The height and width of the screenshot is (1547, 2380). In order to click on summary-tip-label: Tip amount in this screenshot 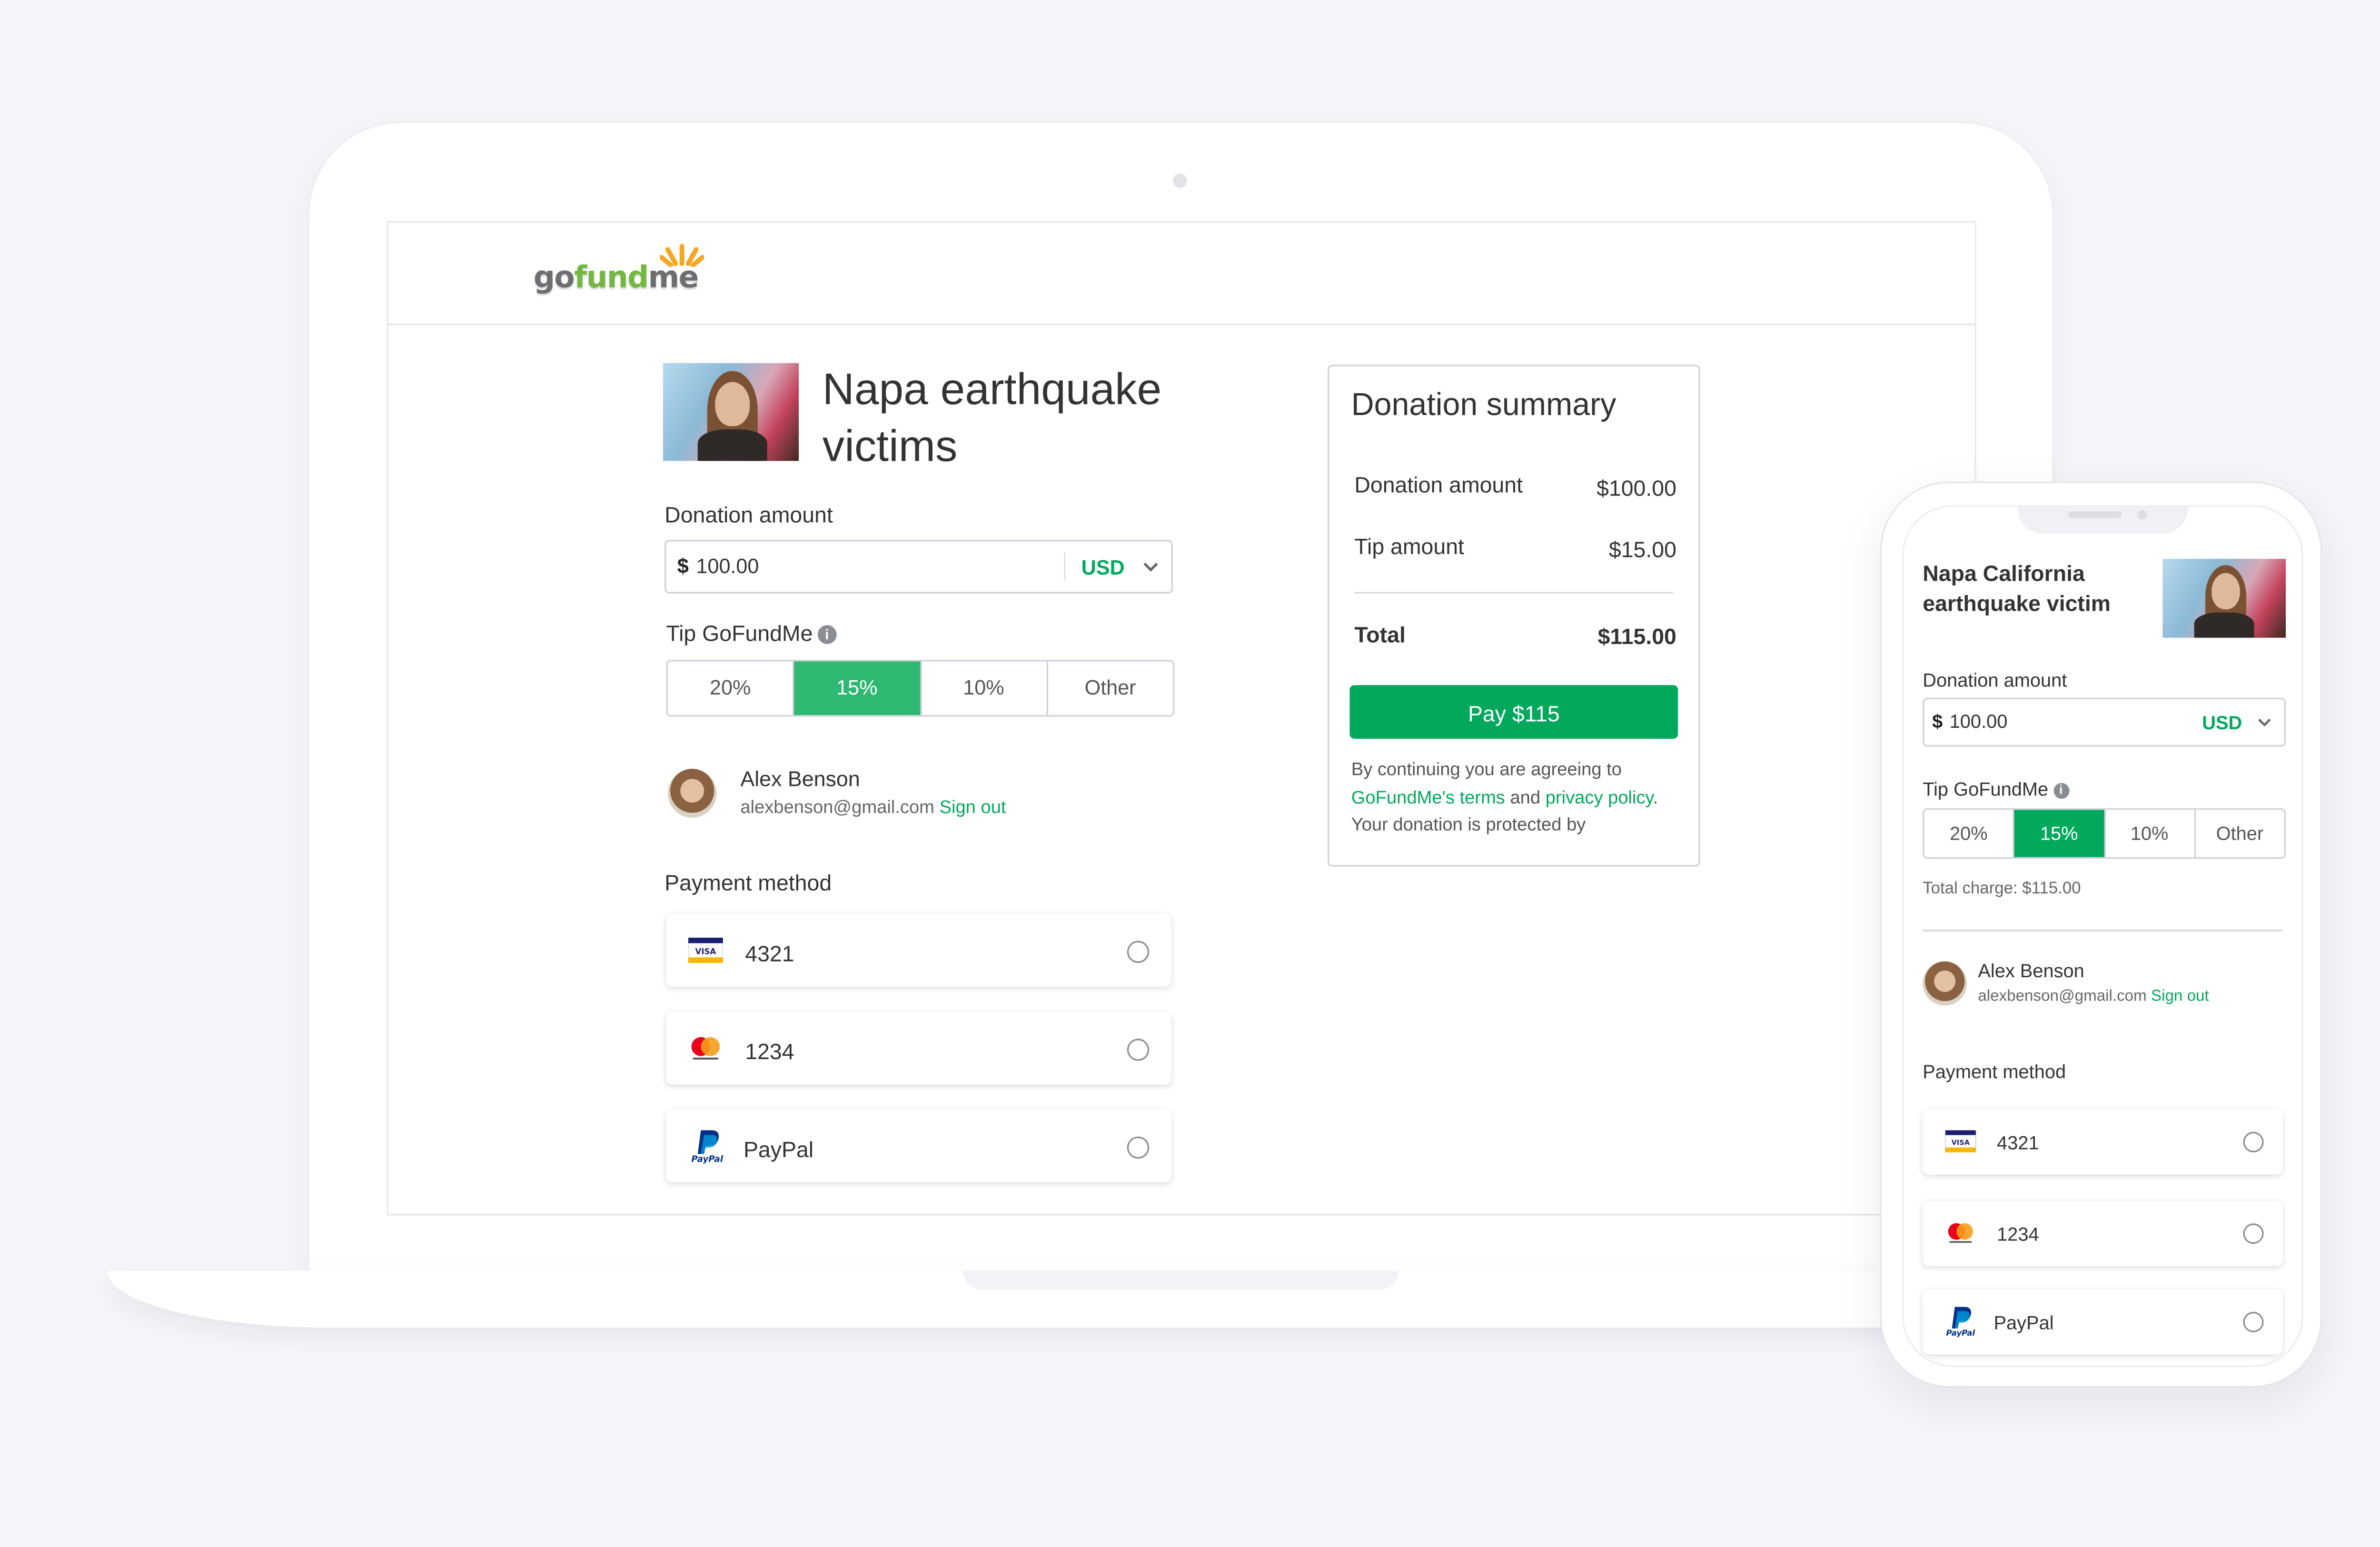, I will do `click(1409, 546)`.